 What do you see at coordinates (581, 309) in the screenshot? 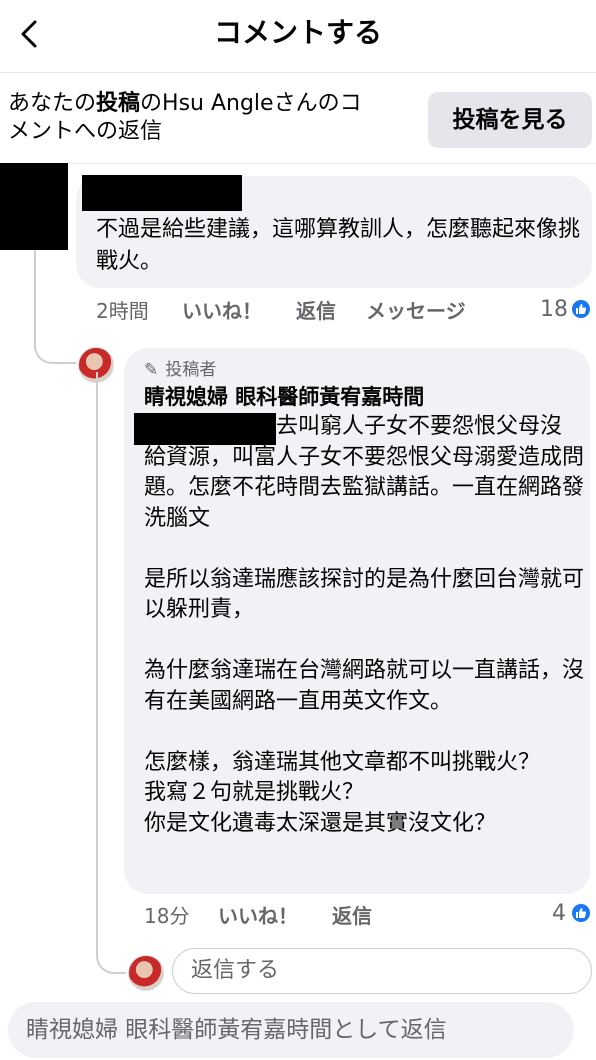
I see `like-reaction-icon` at bounding box center [581, 309].